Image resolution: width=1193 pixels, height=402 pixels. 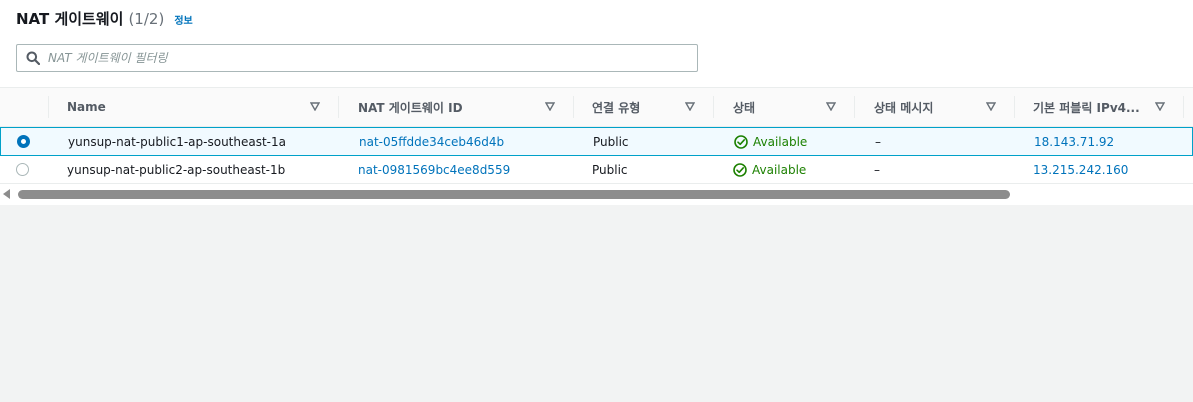 I want to click on filter-input, so click(x=372, y=58).